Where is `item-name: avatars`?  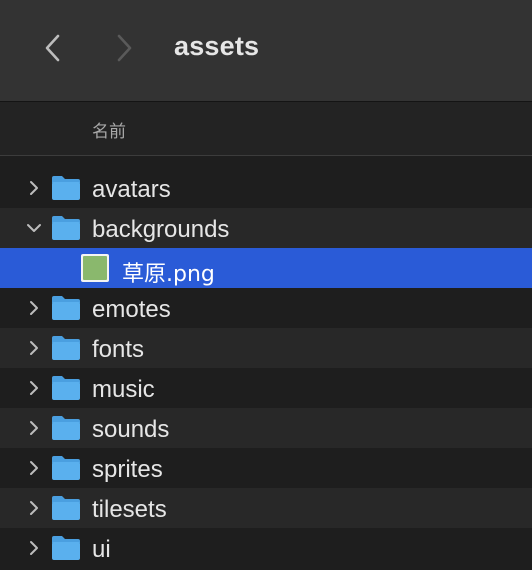 item-name: avatars is located at coordinates (131, 189).